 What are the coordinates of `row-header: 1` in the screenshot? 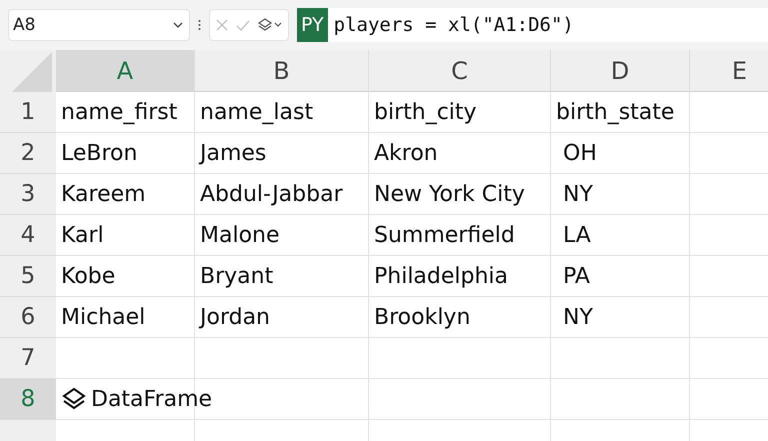 It's located at (28, 112).